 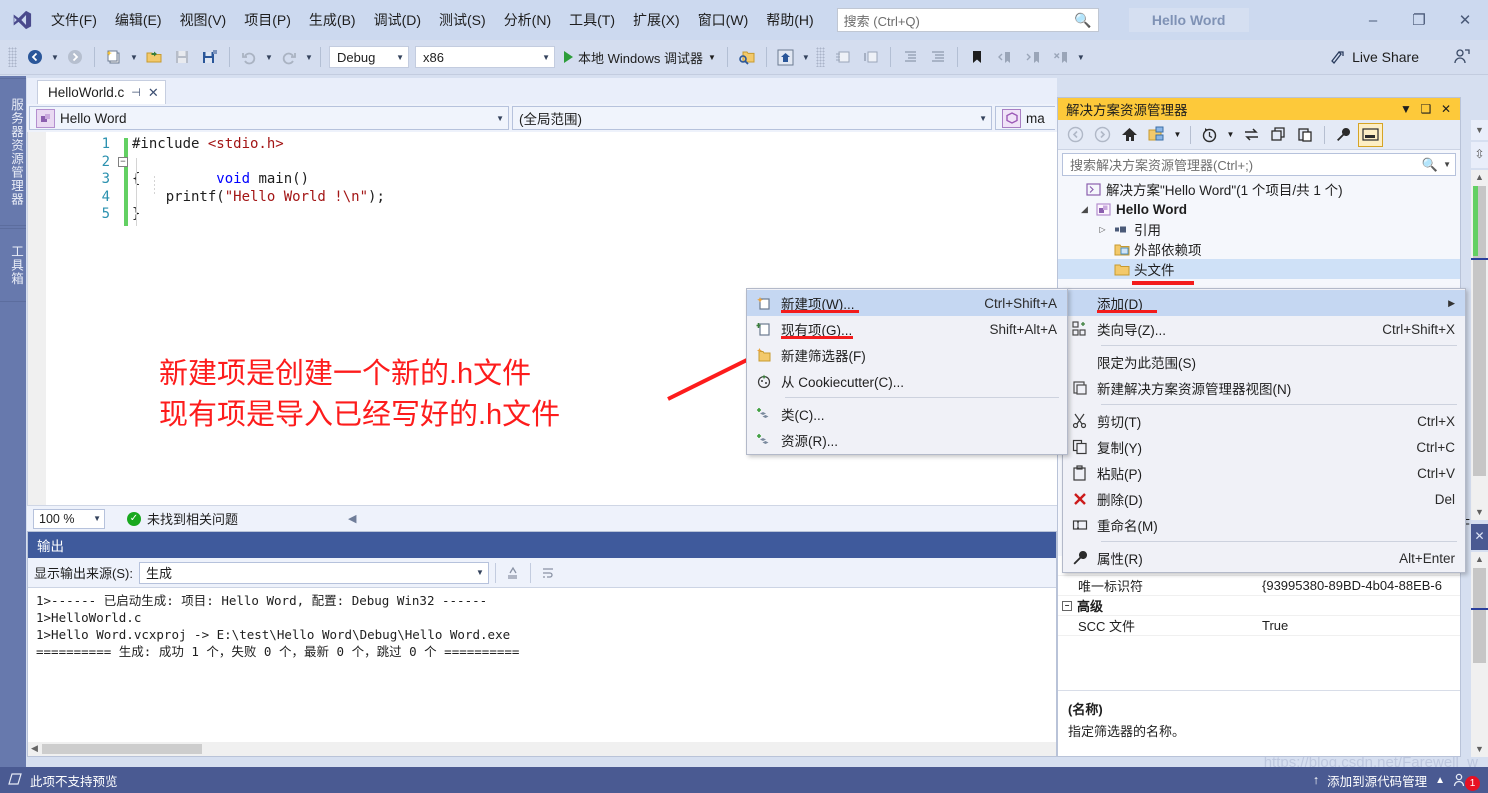 What do you see at coordinates (977, 57) in the screenshot?
I see `toggle-bookmark-icon` at bounding box center [977, 57].